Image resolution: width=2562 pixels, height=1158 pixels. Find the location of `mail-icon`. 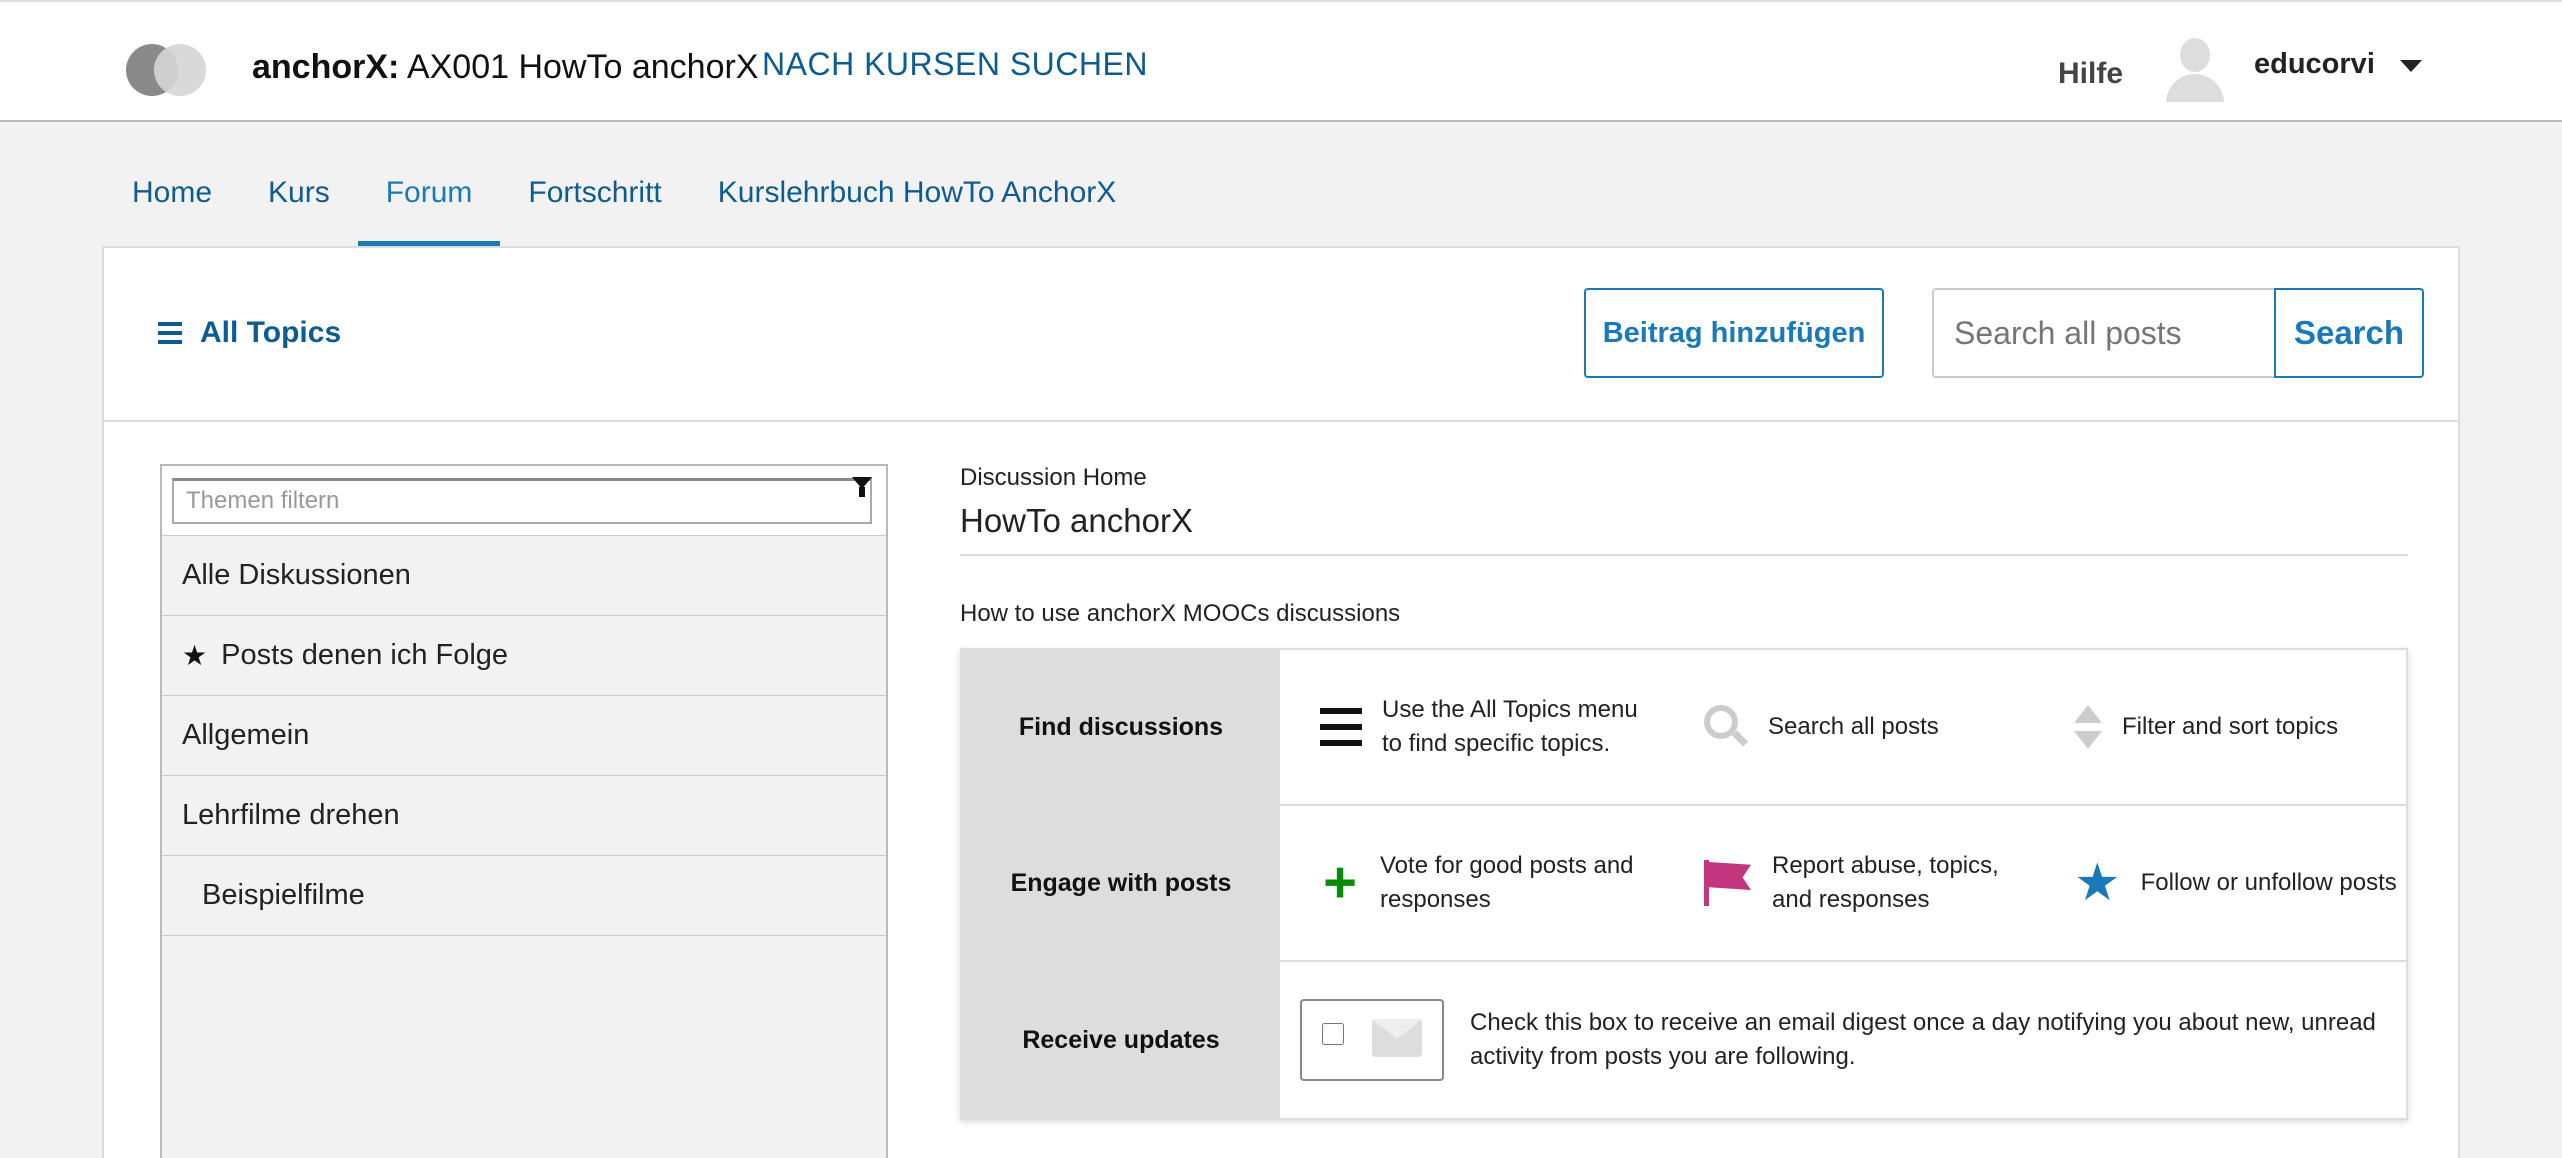

mail-icon is located at coordinates (1397, 1038).